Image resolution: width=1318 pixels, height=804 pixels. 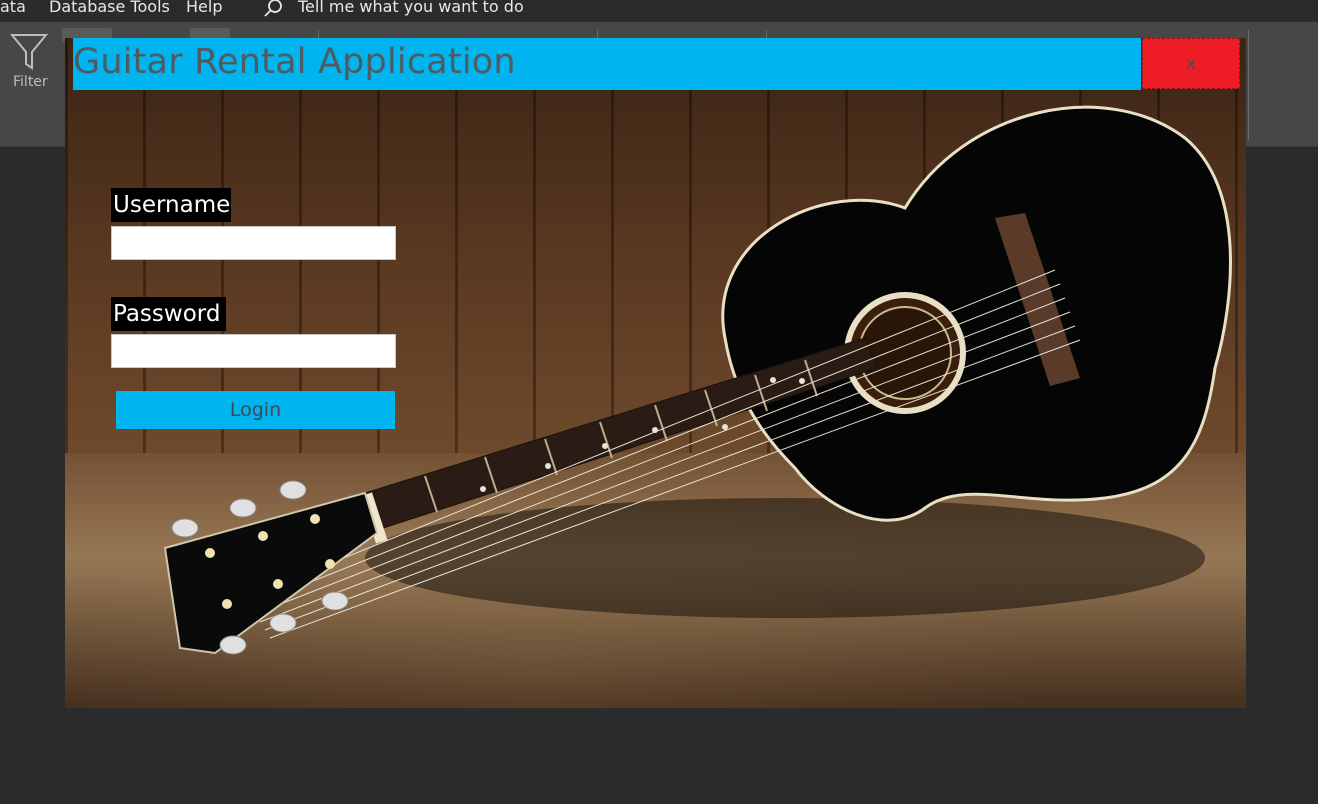 What do you see at coordinates (168, 314) in the screenshot?
I see `password-label: Password` at bounding box center [168, 314].